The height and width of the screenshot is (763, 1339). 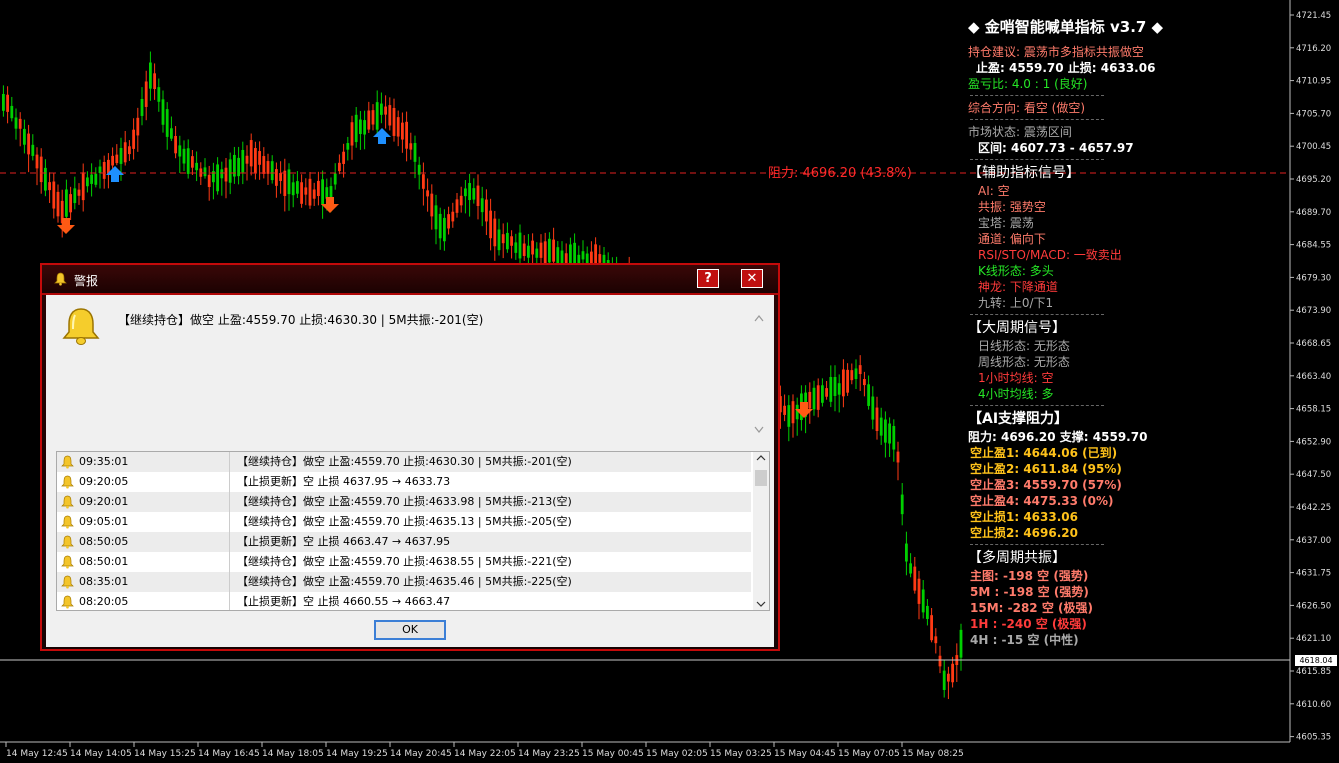 What do you see at coordinates (1018, 287) in the screenshot?
I see `aux-item: 神龙: 下降通道` at bounding box center [1018, 287].